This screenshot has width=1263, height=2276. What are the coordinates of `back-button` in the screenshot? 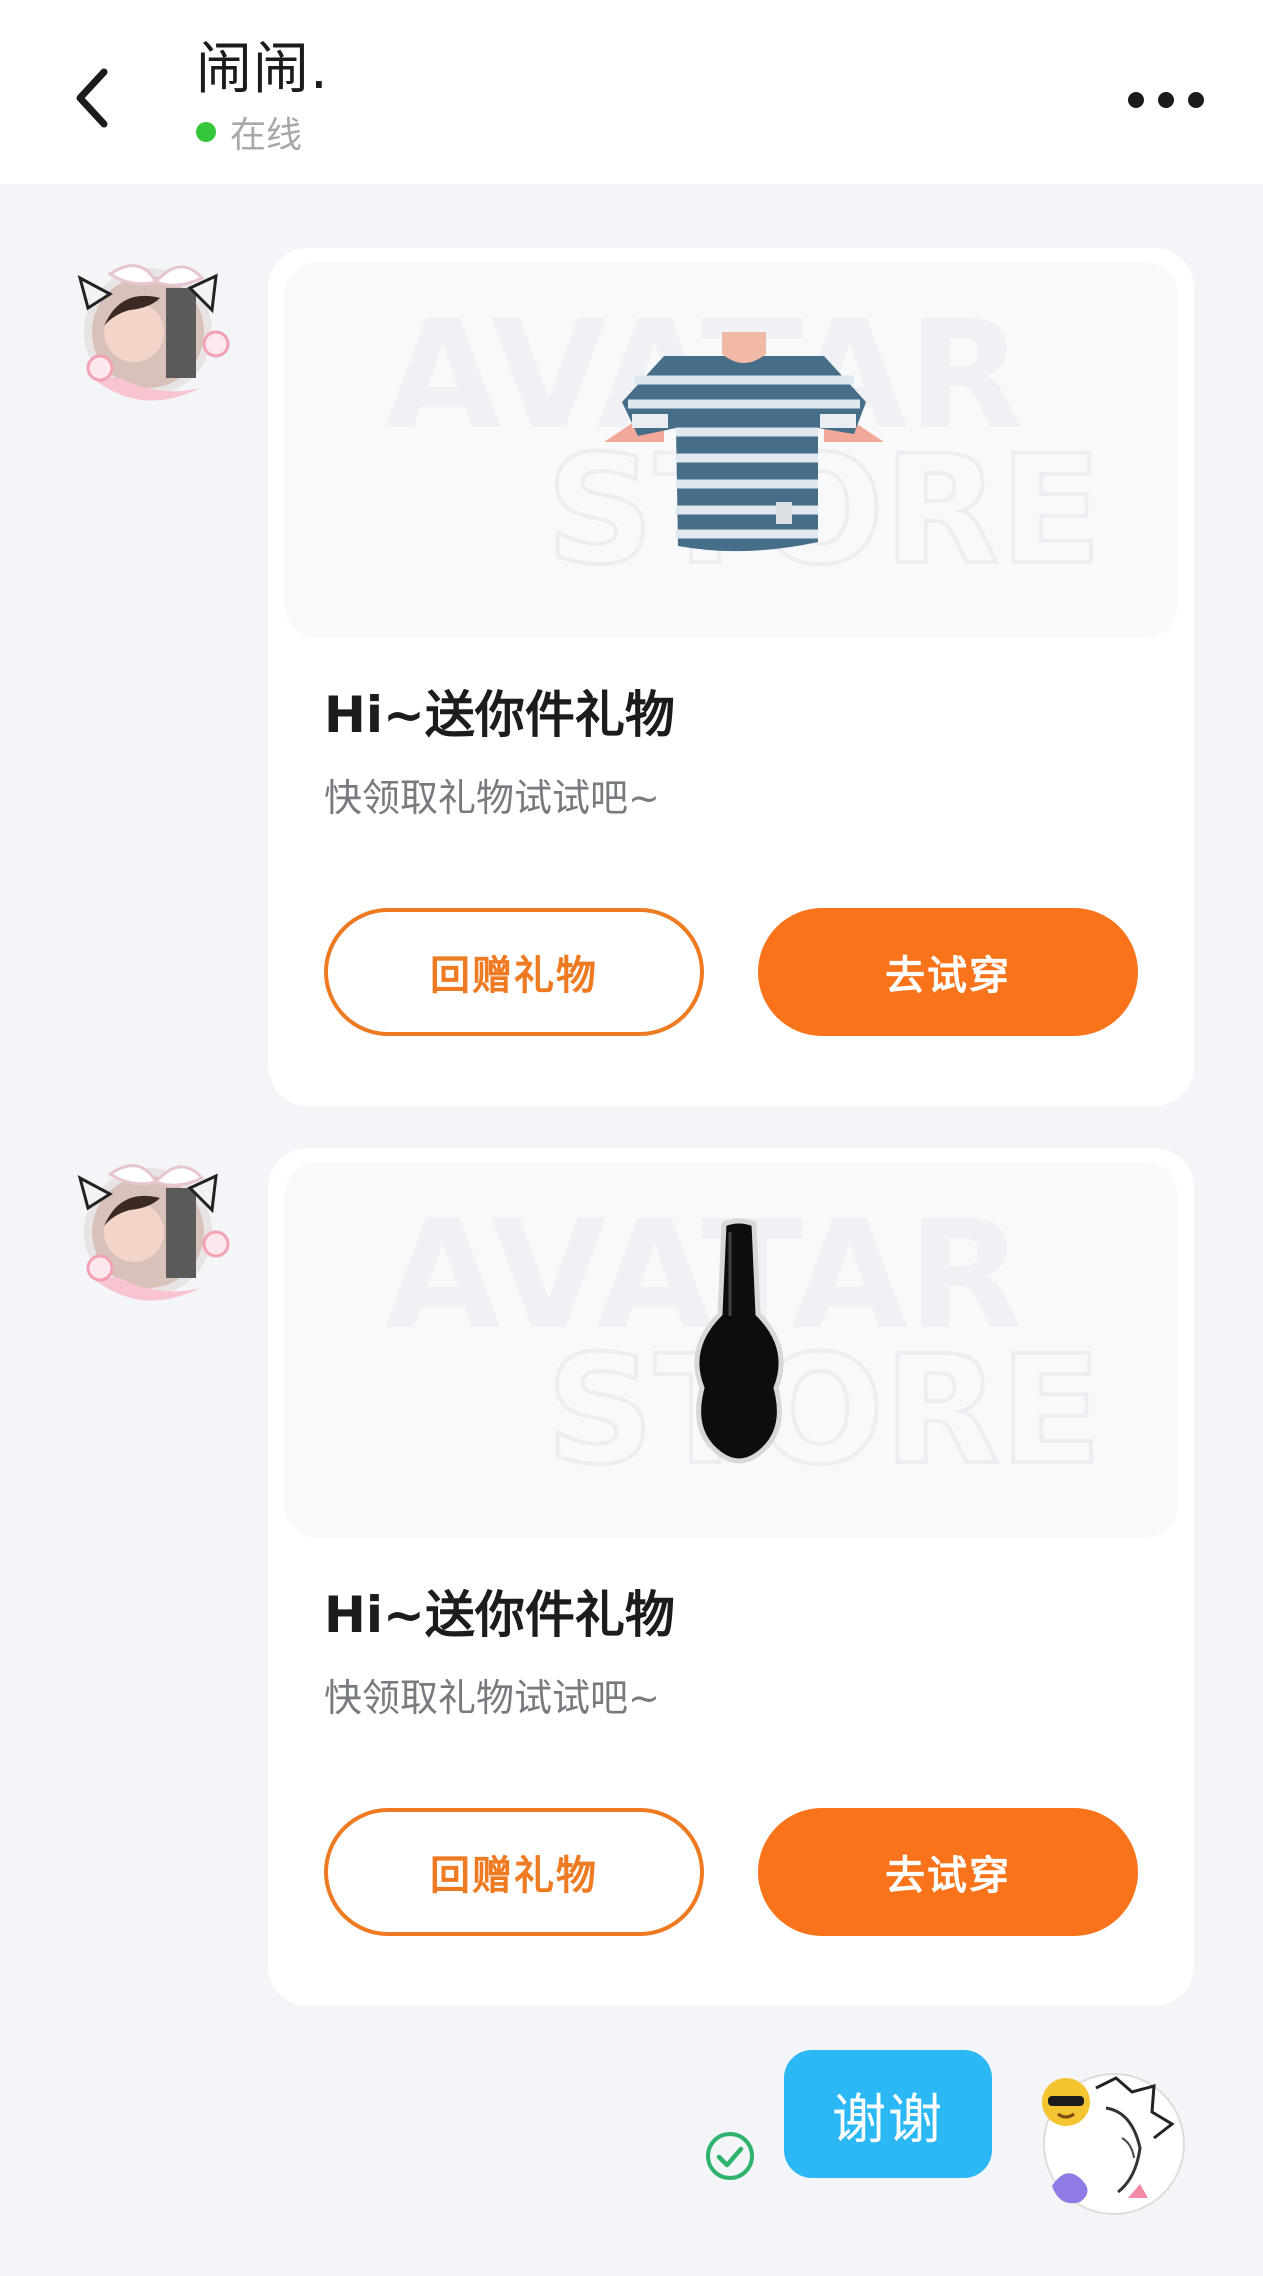 It's located at (92, 98).